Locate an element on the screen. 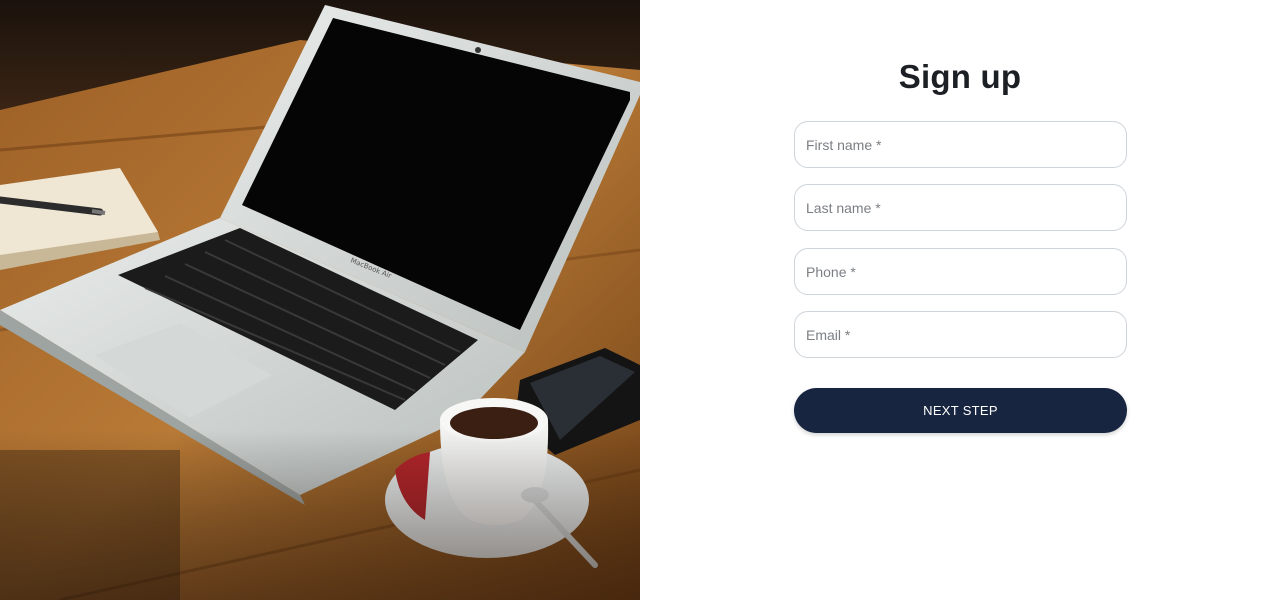 This screenshot has width=1280, height=600. first-name-input is located at coordinates (966, 144).